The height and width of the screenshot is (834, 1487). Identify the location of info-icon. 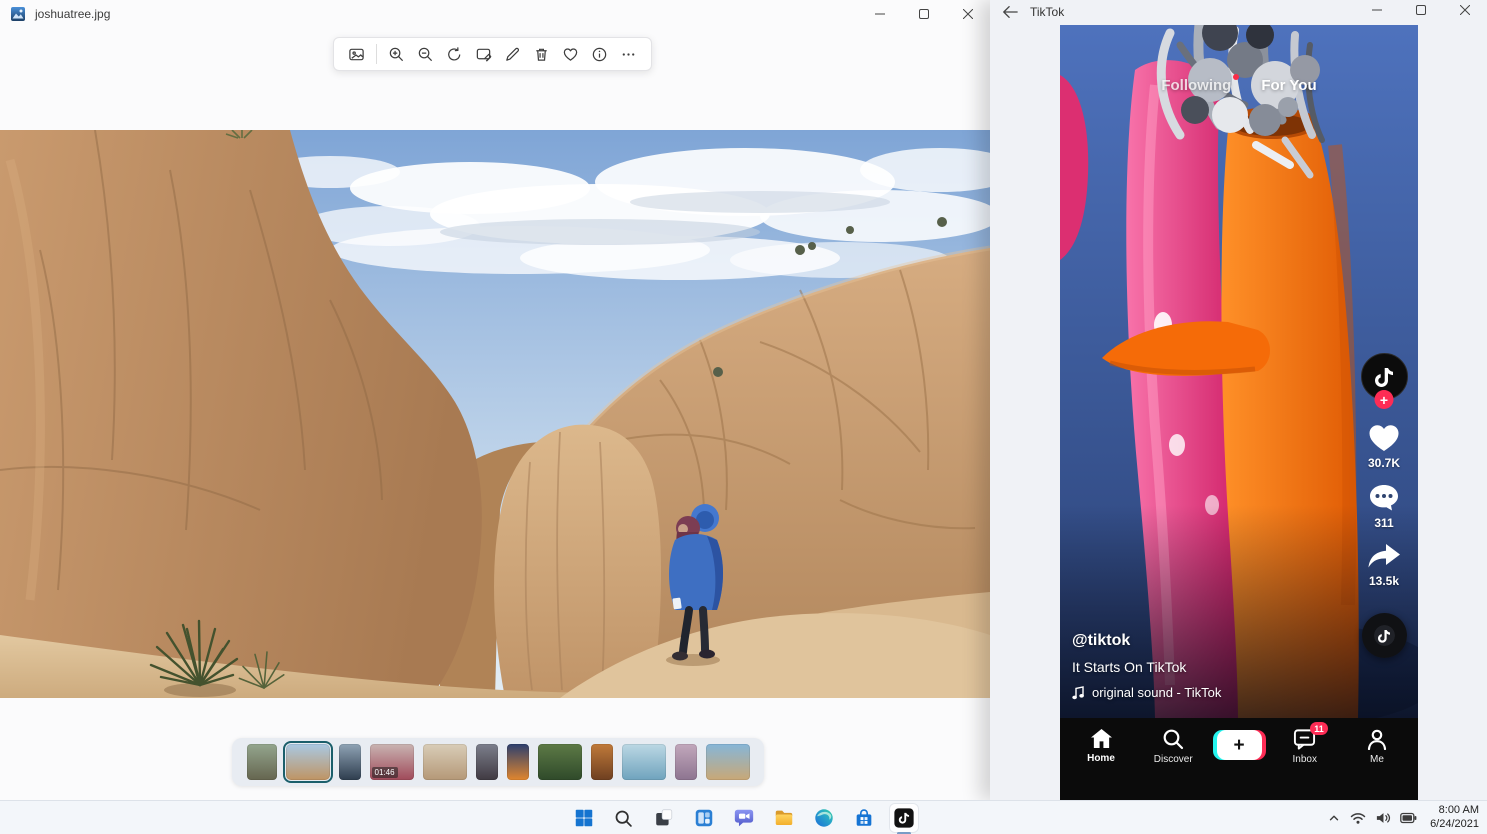
(599, 54).